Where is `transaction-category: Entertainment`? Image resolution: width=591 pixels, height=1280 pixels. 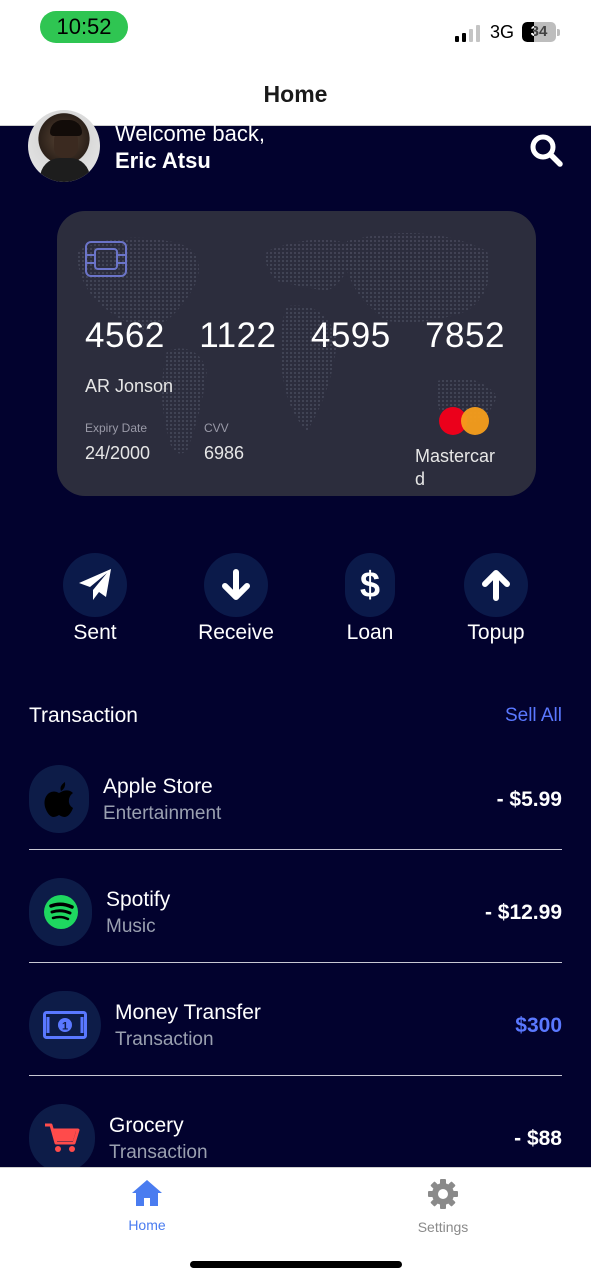 transaction-category: Entertainment is located at coordinates (162, 813).